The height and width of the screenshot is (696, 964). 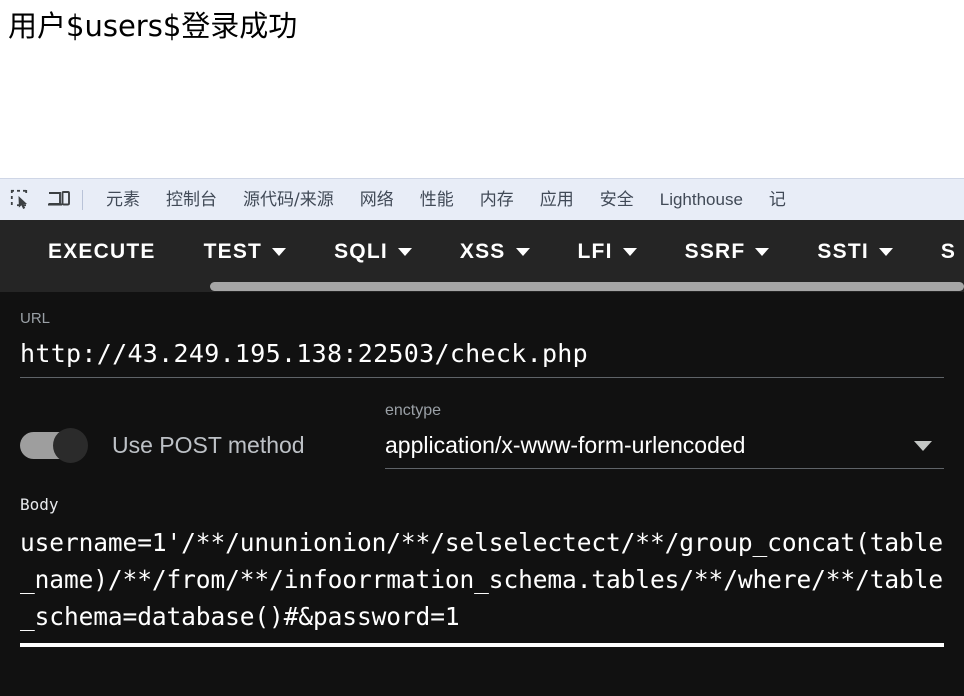 I want to click on menu-item-execute: EXECUTE, so click(x=102, y=252).